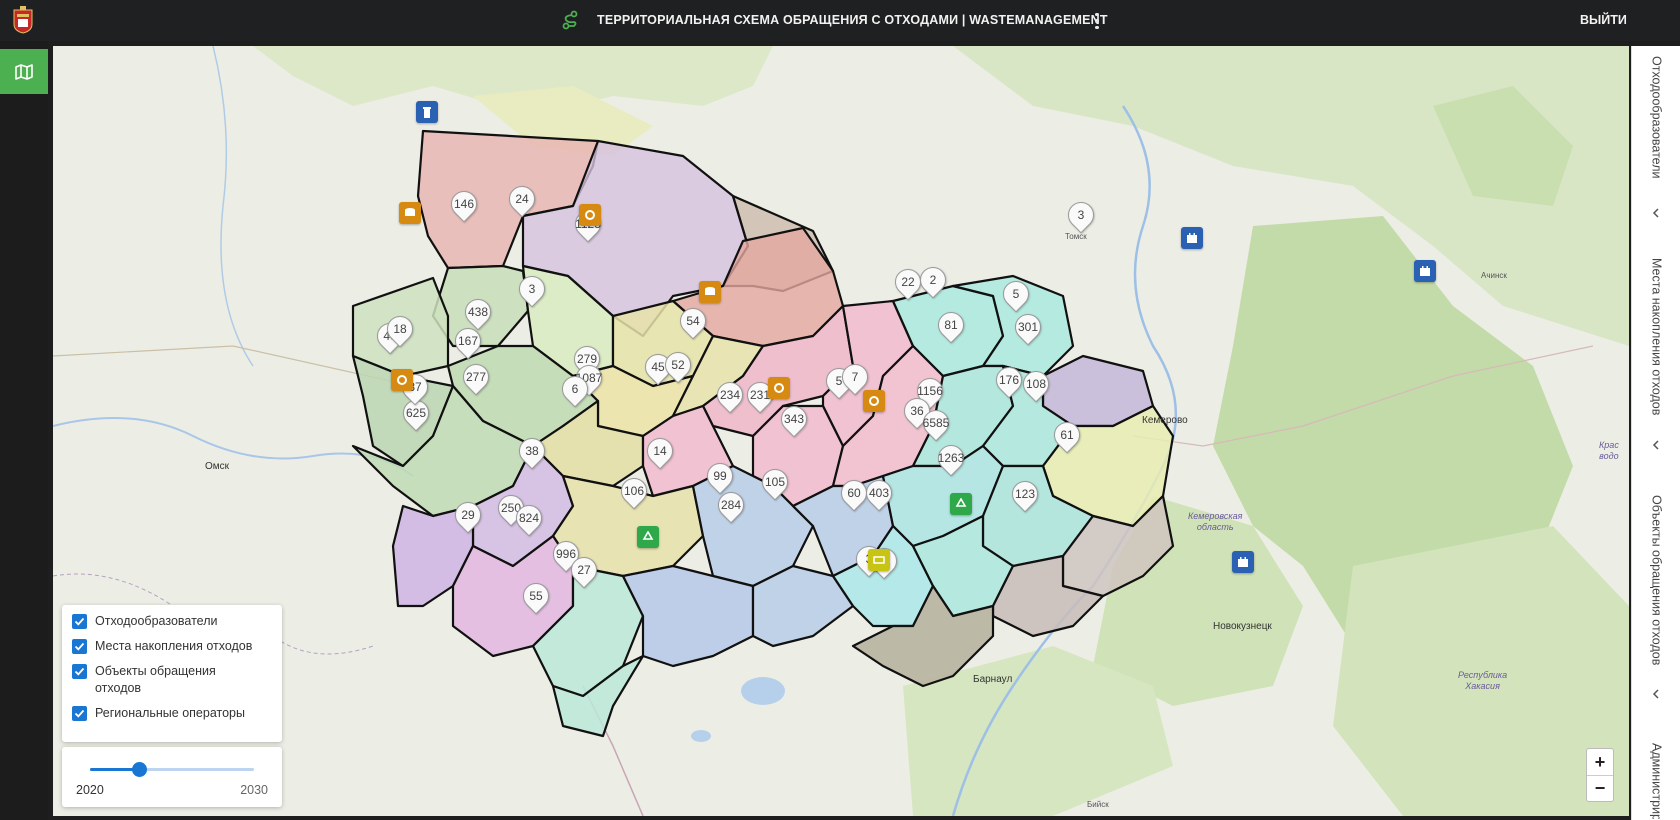  What do you see at coordinates (575, 391) in the screenshot?
I see `cluster-pin: 6` at bounding box center [575, 391].